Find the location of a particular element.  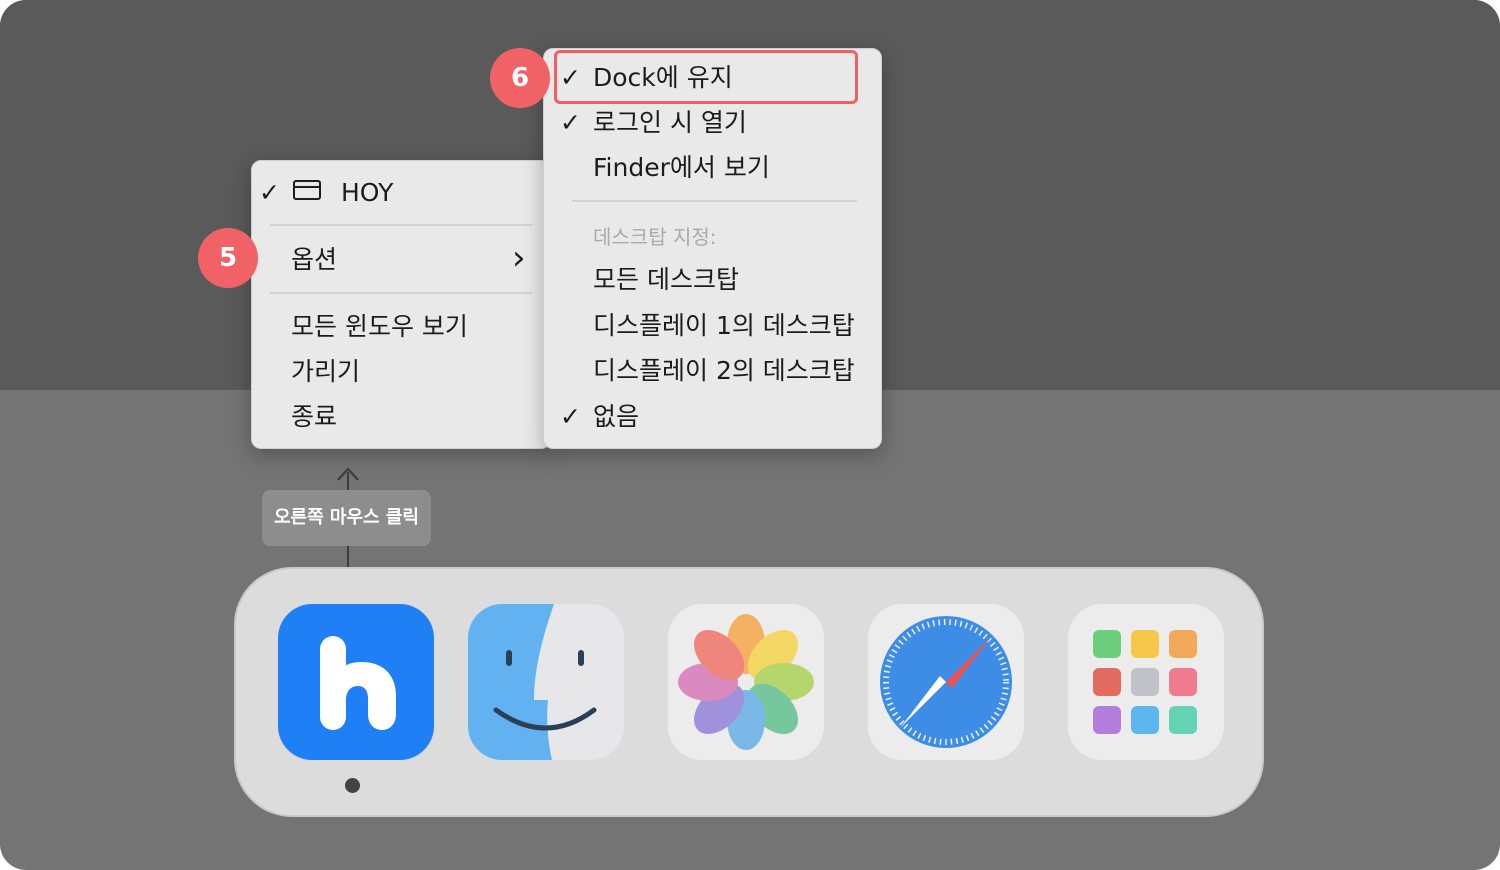

menu-item-none: 없음 is located at coordinates (616, 417).